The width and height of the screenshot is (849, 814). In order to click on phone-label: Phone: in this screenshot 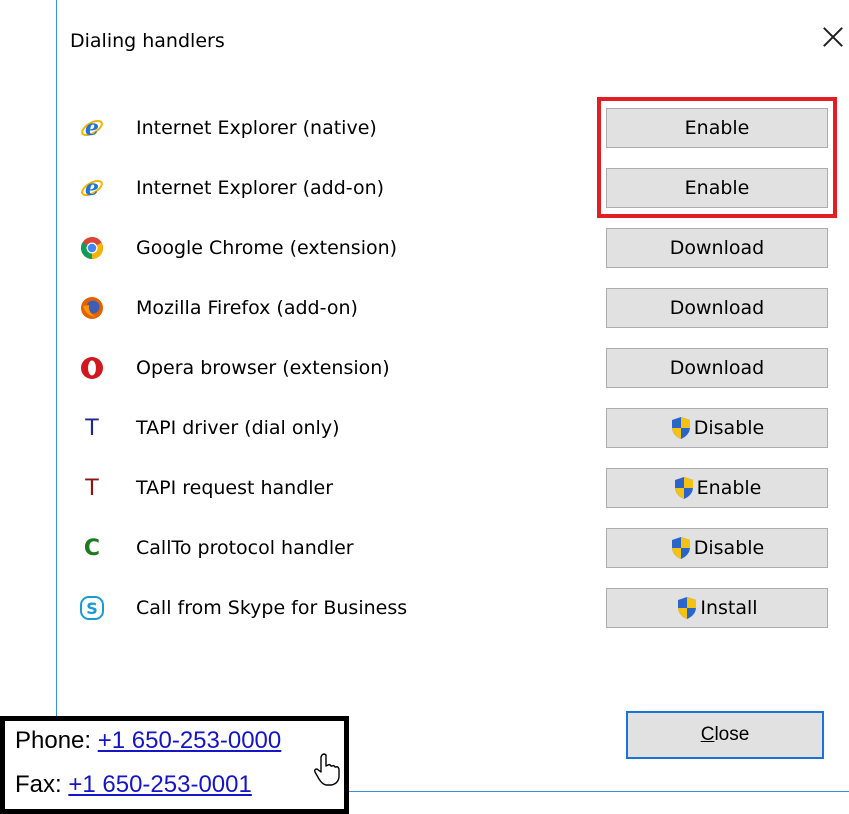, I will do `click(53, 740)`.